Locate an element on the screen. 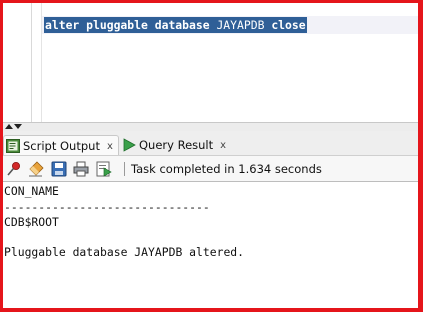 The width and height of the screenshot is (423, 312). tab-query-result: Query Result x is located at coordinates (177, 145).